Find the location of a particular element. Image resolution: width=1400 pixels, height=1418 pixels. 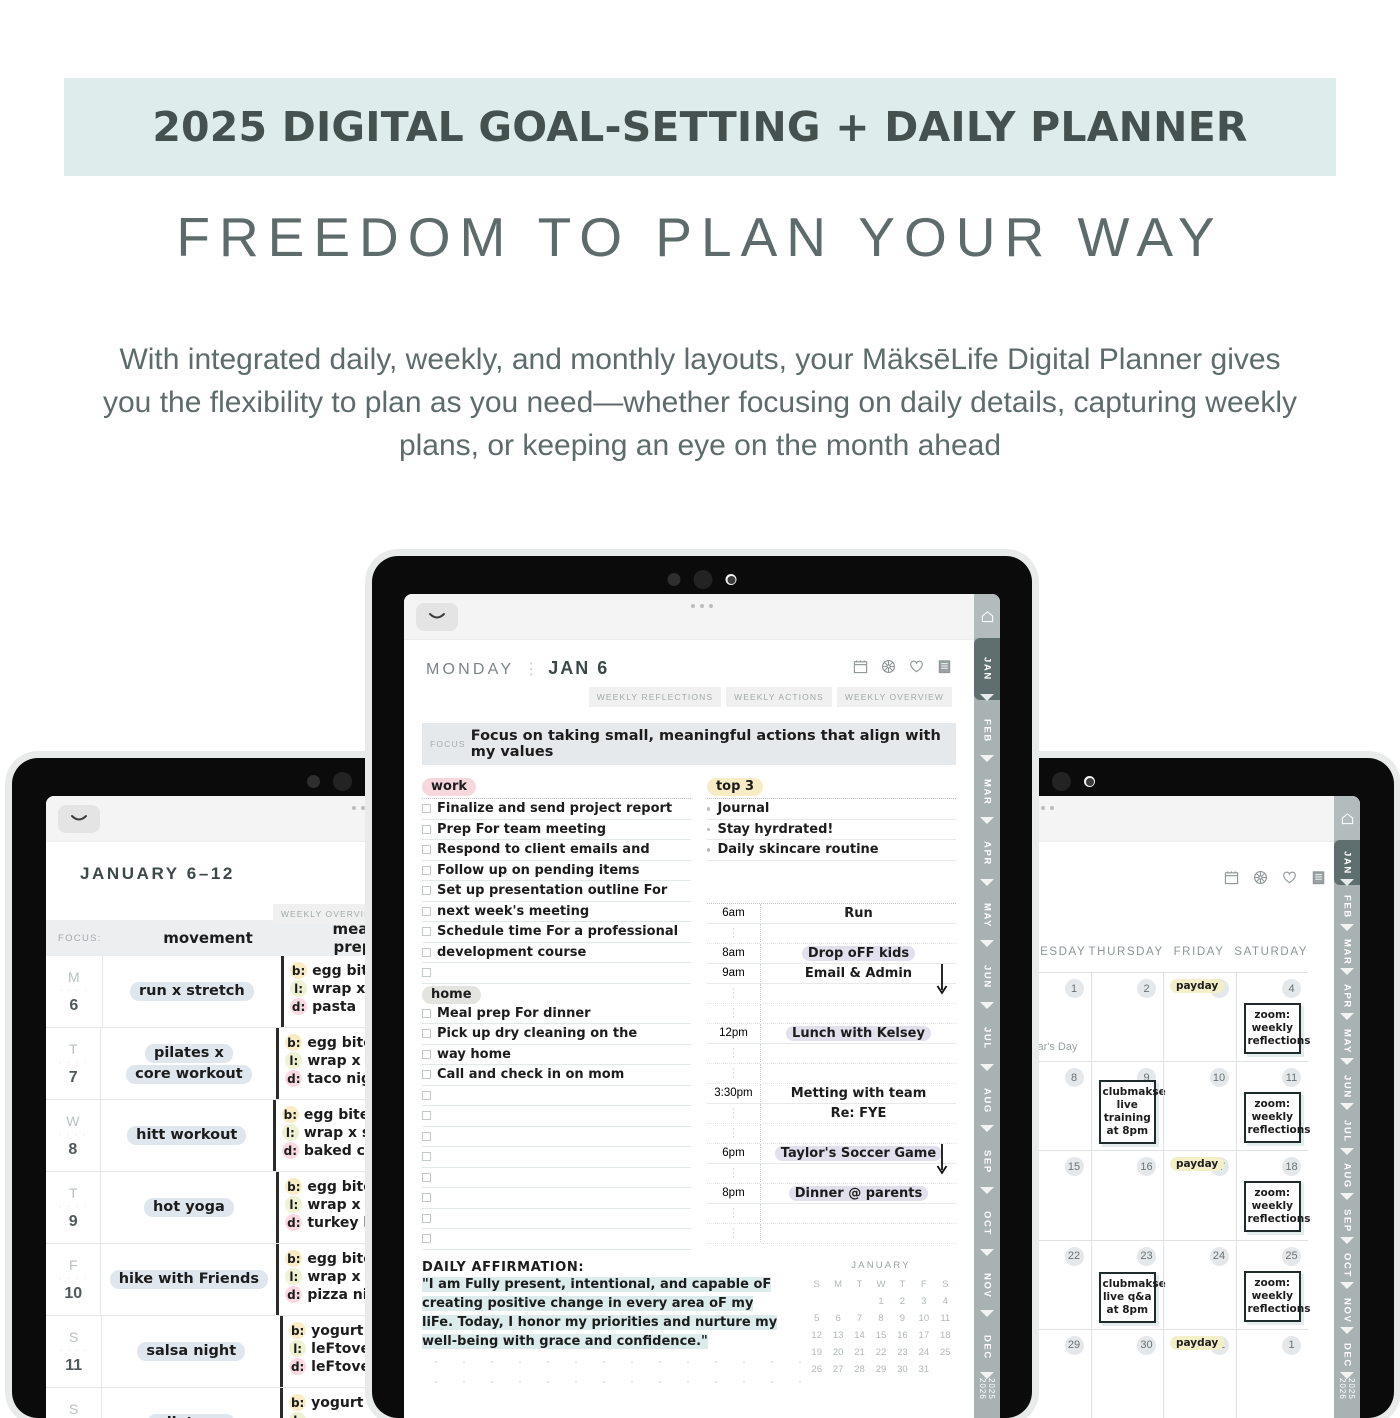

top3-item: Journal is located at coordinates (831, 809).